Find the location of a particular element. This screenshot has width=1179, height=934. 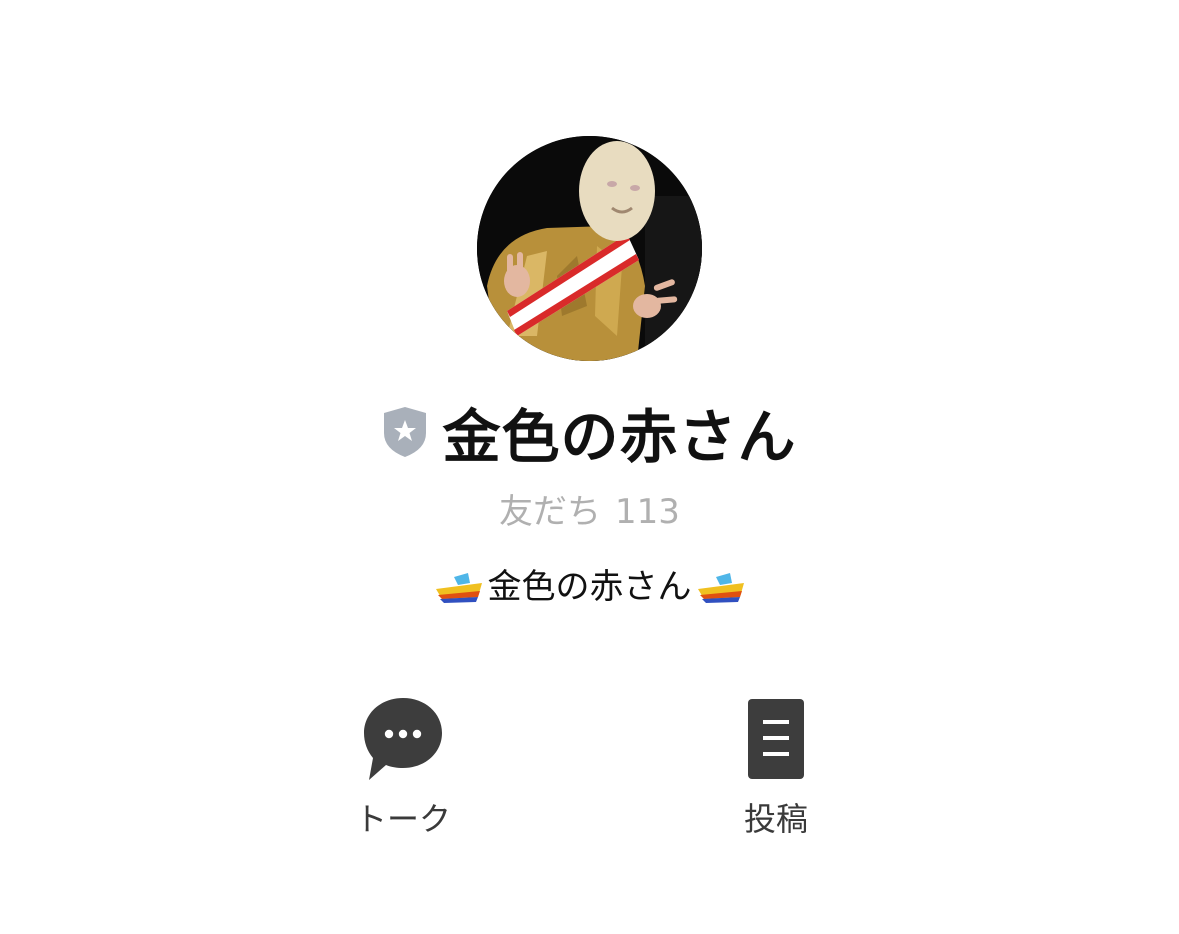

friends-count: 113 is located at coordinates (647, 512).